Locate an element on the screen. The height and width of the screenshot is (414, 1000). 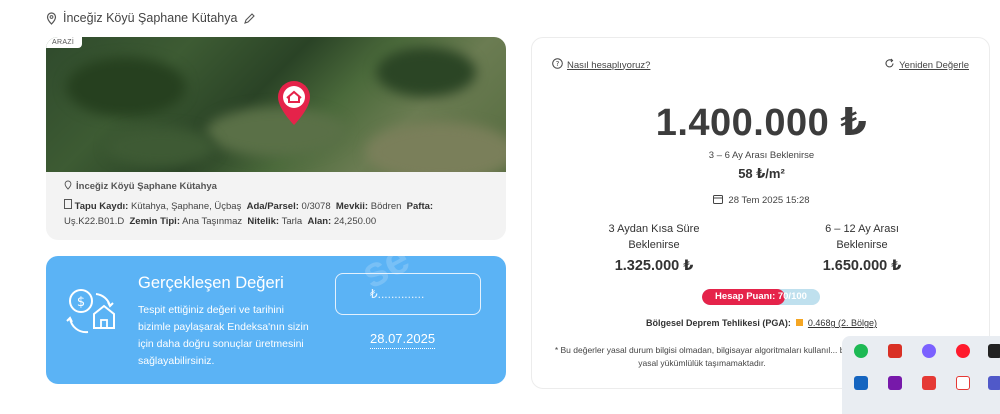
price-subtitle: 3 – 6 Ay Arası Beklenirse is located at coordinates (761, 155).